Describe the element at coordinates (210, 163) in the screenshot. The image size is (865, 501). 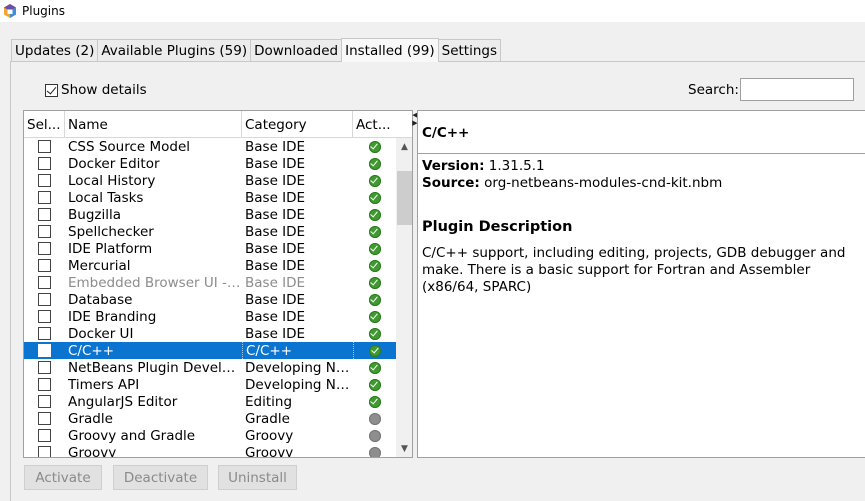
I see `table-row: Docker Editor Base IDE` at that location.